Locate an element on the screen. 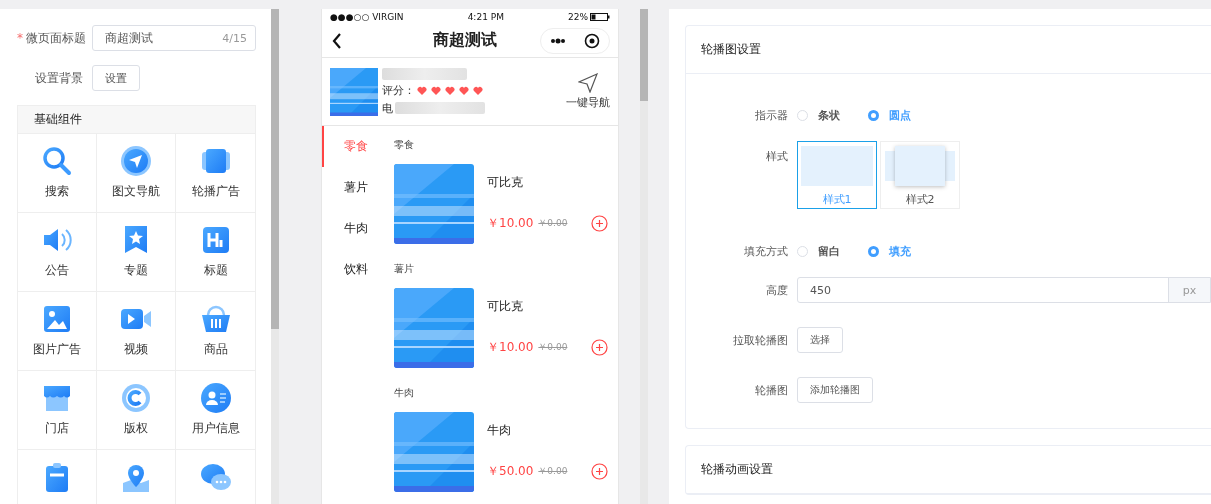 The height and width of the screenshot is (504, 1211). page-title: 商超测试 is located at coordinates (465, 40).